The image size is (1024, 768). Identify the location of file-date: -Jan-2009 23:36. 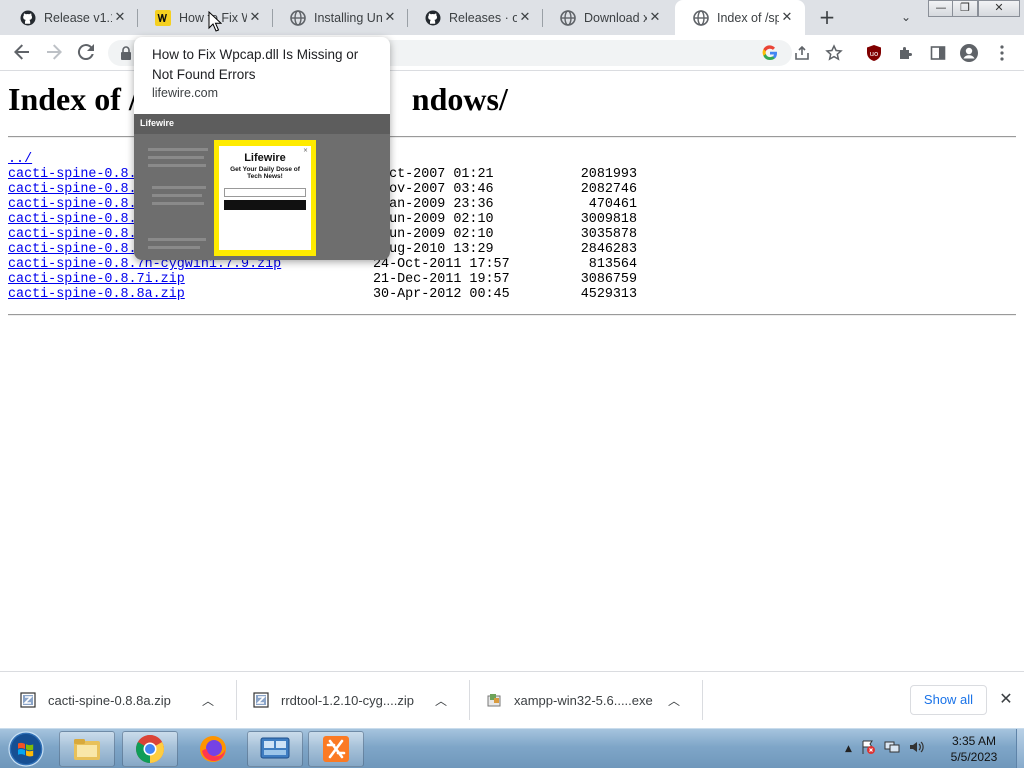
(433, 204).